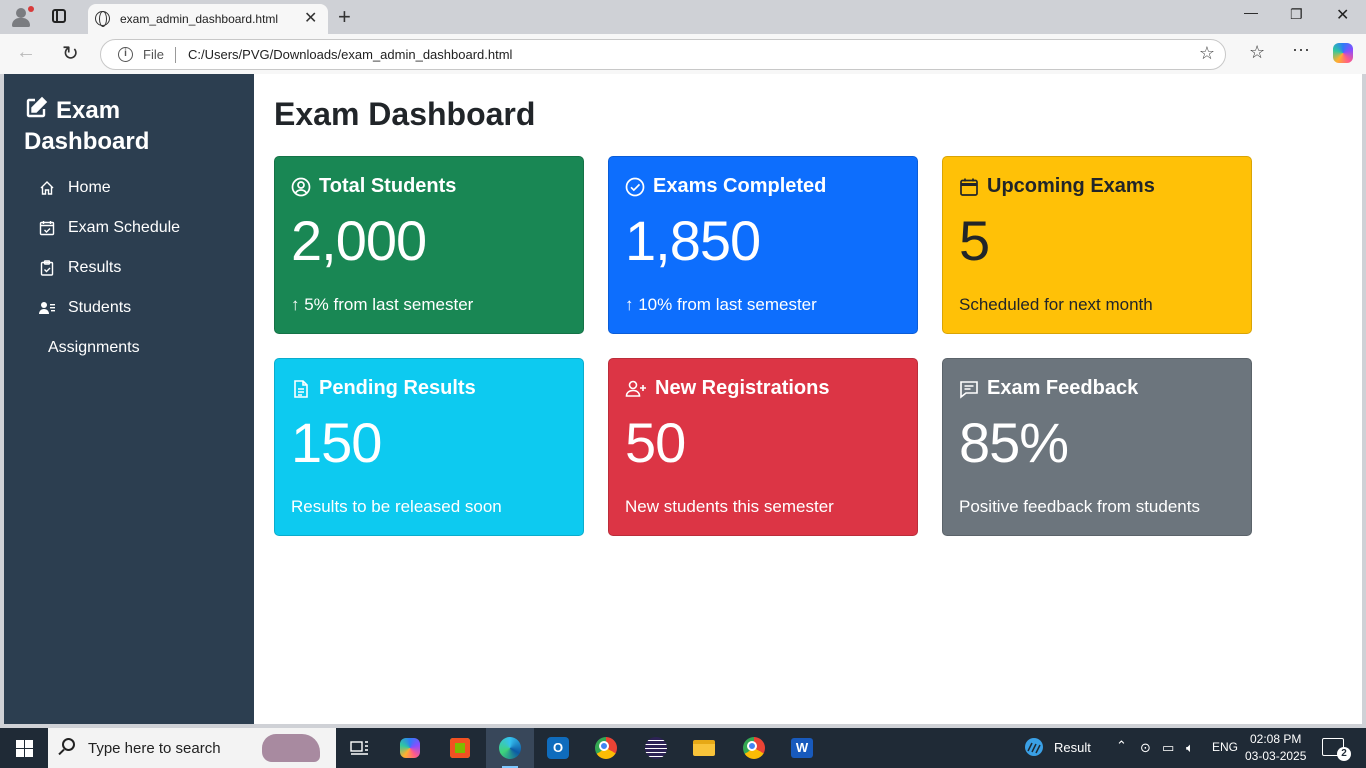  I want to click on meet-now-icon: ⊙, so click(1145, 748).